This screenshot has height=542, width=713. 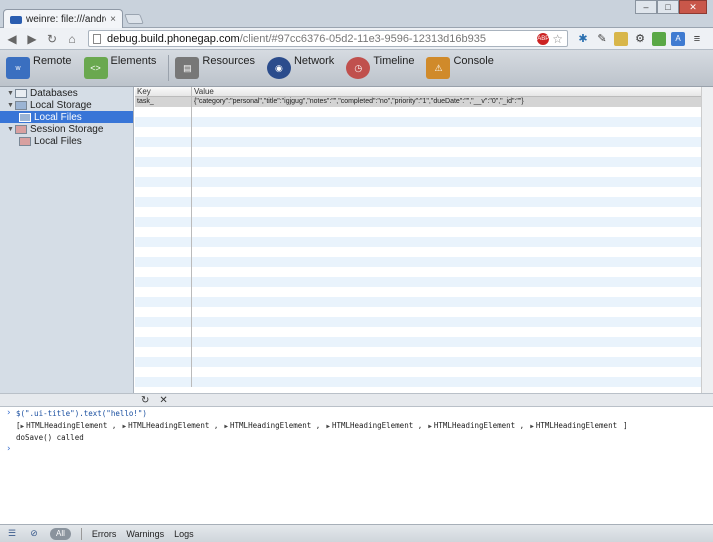 I want to click on filter-warnings-button: Warnings, so click(x=145, y=534).